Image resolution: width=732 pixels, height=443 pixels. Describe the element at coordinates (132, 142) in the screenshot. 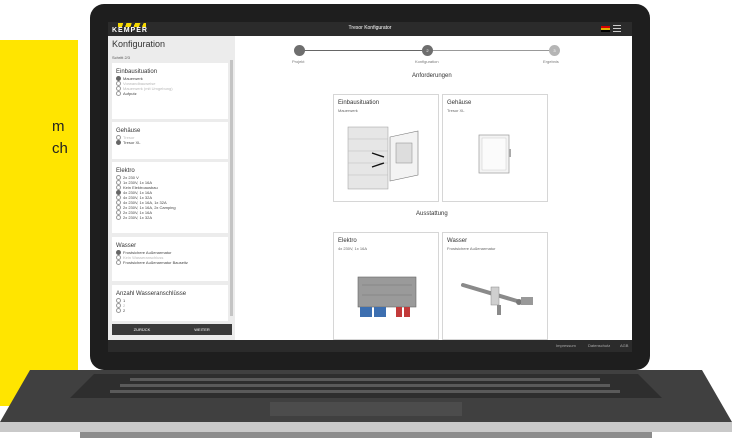

I see `radio-option-label: Tresor XL` at that location.